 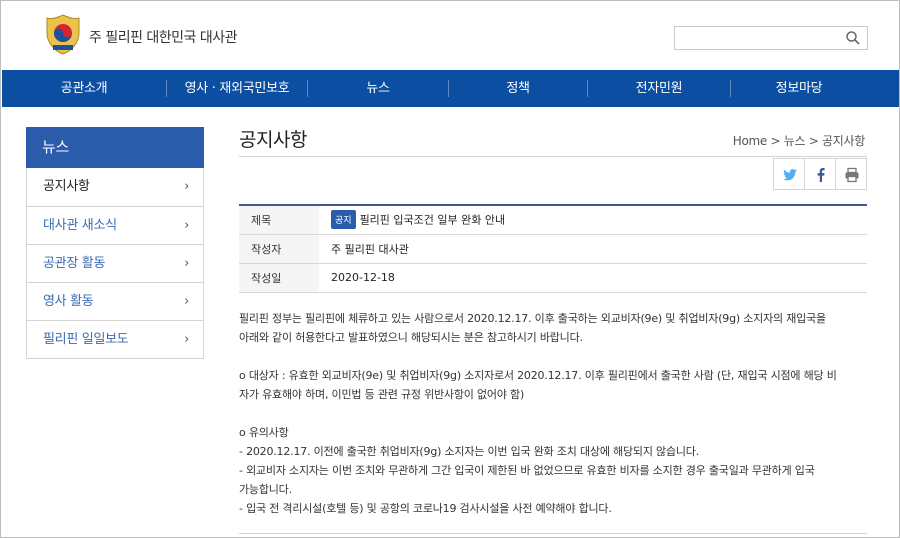 I want to click on body-line: 아래와 같이 허용한다고 발표하였으니 해당되시는 분은 참고하시기 바랍니다., so click(x=411, y=337).